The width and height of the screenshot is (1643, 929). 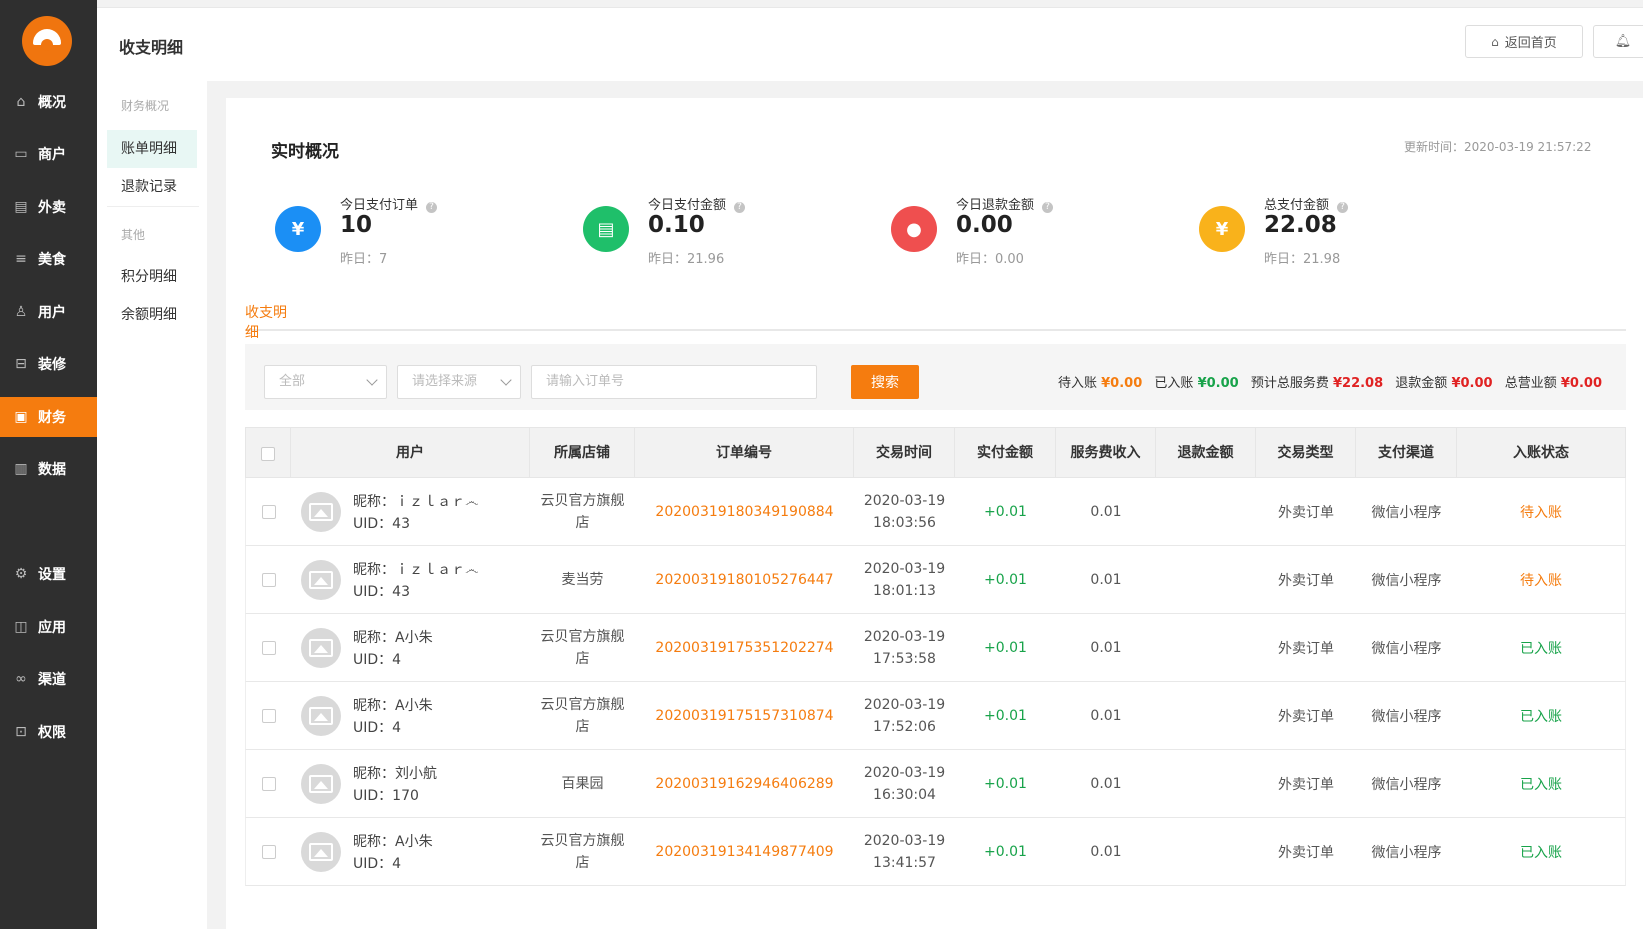 I want to click on sidebar-item-3: ≡ 美食, so click(x=48, y=259).